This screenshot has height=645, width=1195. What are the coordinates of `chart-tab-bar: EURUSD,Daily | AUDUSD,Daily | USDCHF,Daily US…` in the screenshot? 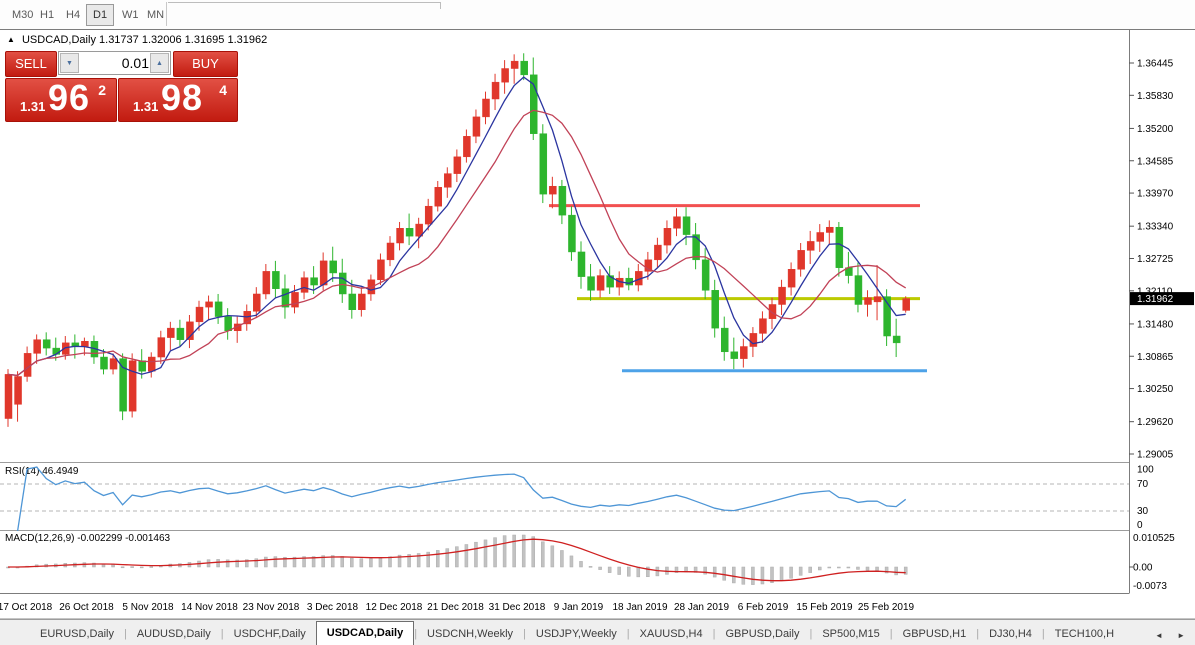 It's located at (597, 632).